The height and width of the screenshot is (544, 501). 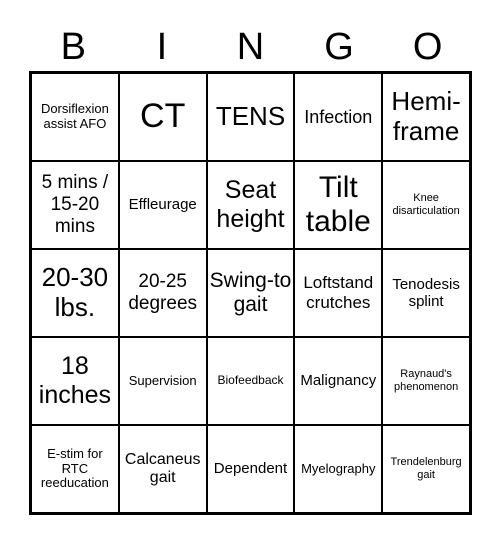 What do you see at coordinates (162, 47) in the screenshot?
I see `header-letter-i: I` at bounding box center [162, 47].